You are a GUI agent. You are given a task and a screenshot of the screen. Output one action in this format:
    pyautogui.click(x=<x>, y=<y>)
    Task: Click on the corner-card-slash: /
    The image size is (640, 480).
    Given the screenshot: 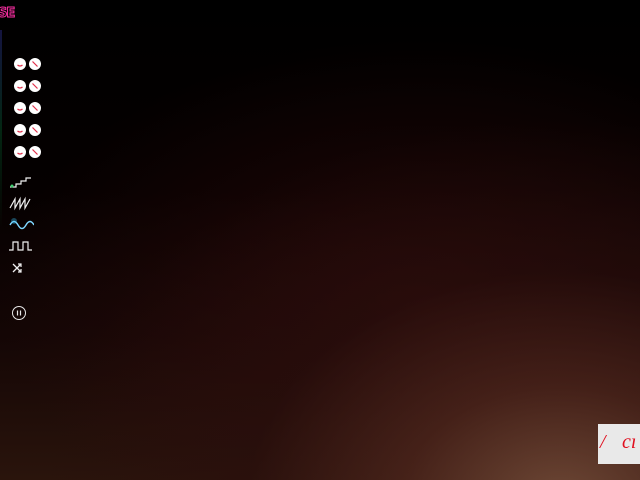 What is the action you would take?
    pyautogui.click(x=603, y=442)
    